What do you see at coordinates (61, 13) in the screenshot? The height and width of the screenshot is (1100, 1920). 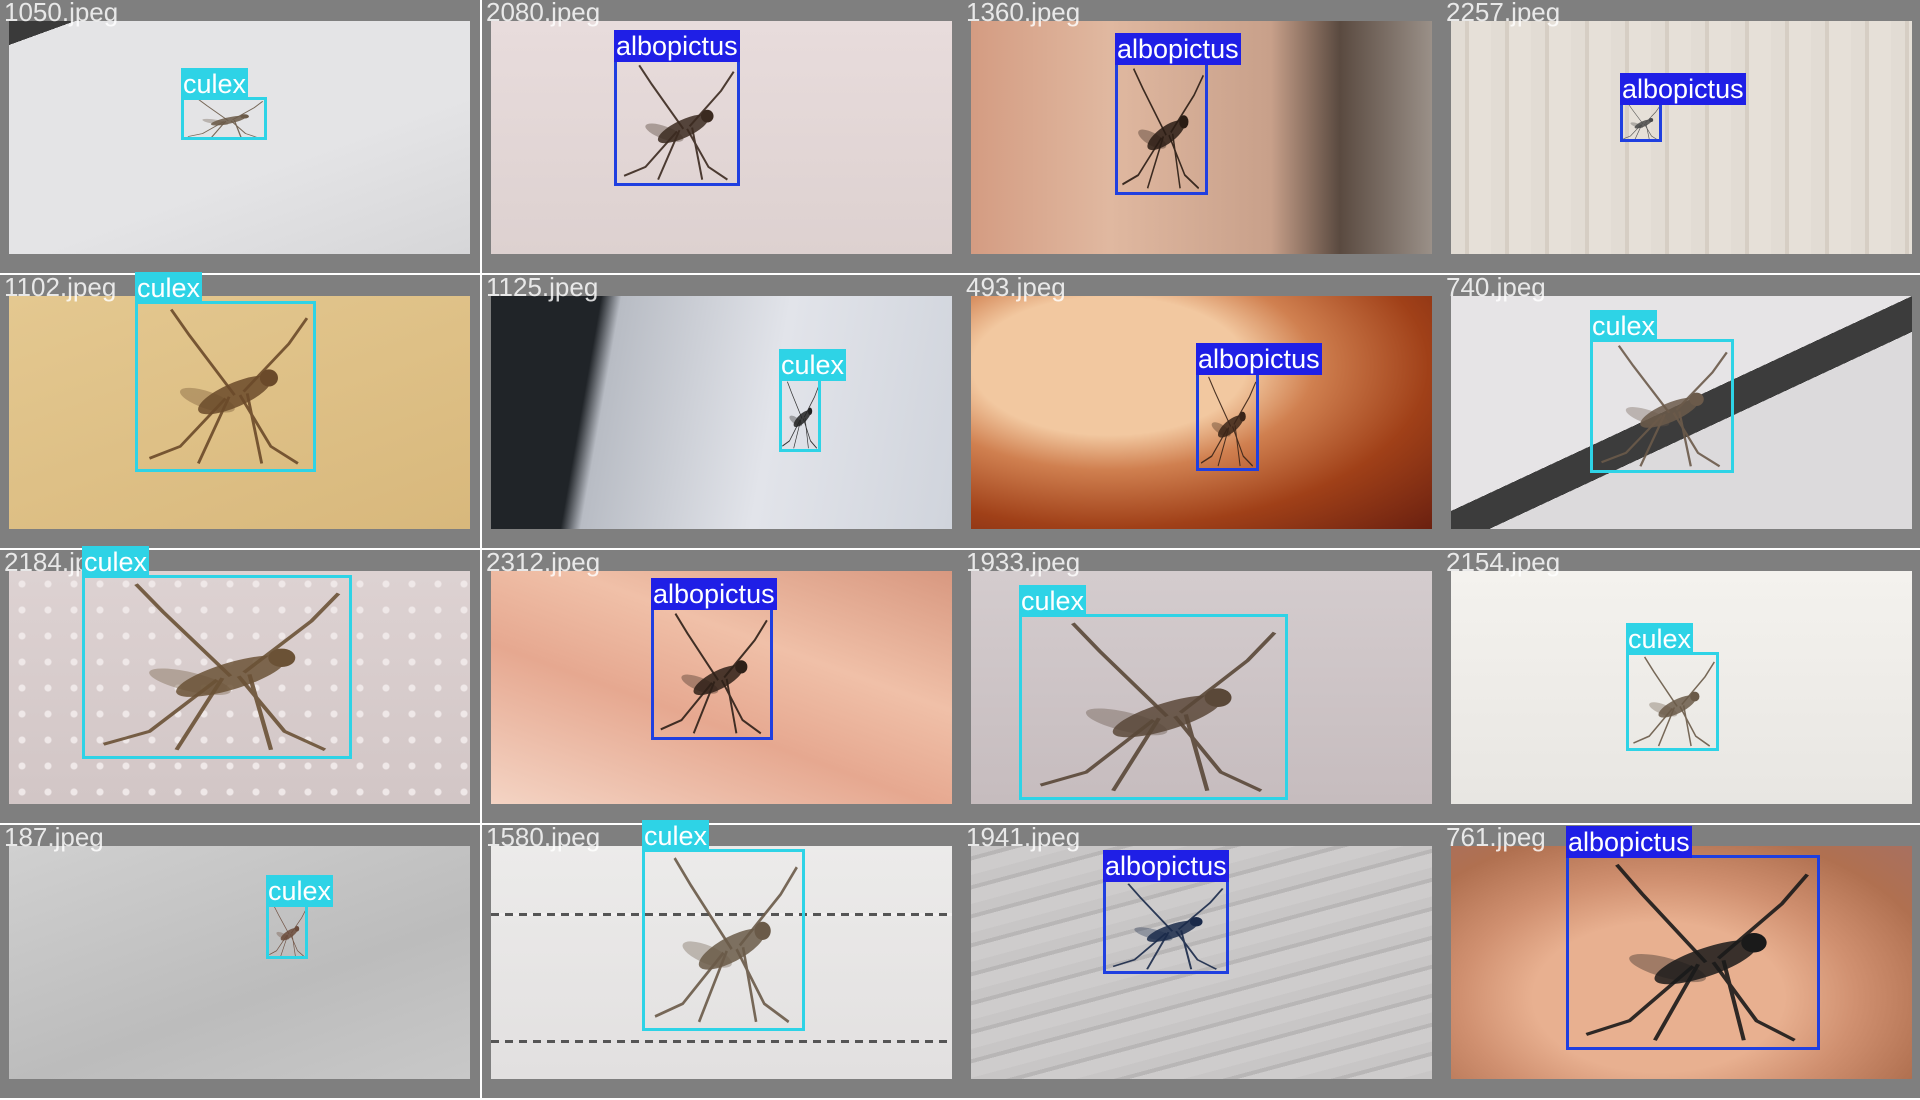 I see `tile-filename: 1050.jpeg` at bounding box center [61, 13].